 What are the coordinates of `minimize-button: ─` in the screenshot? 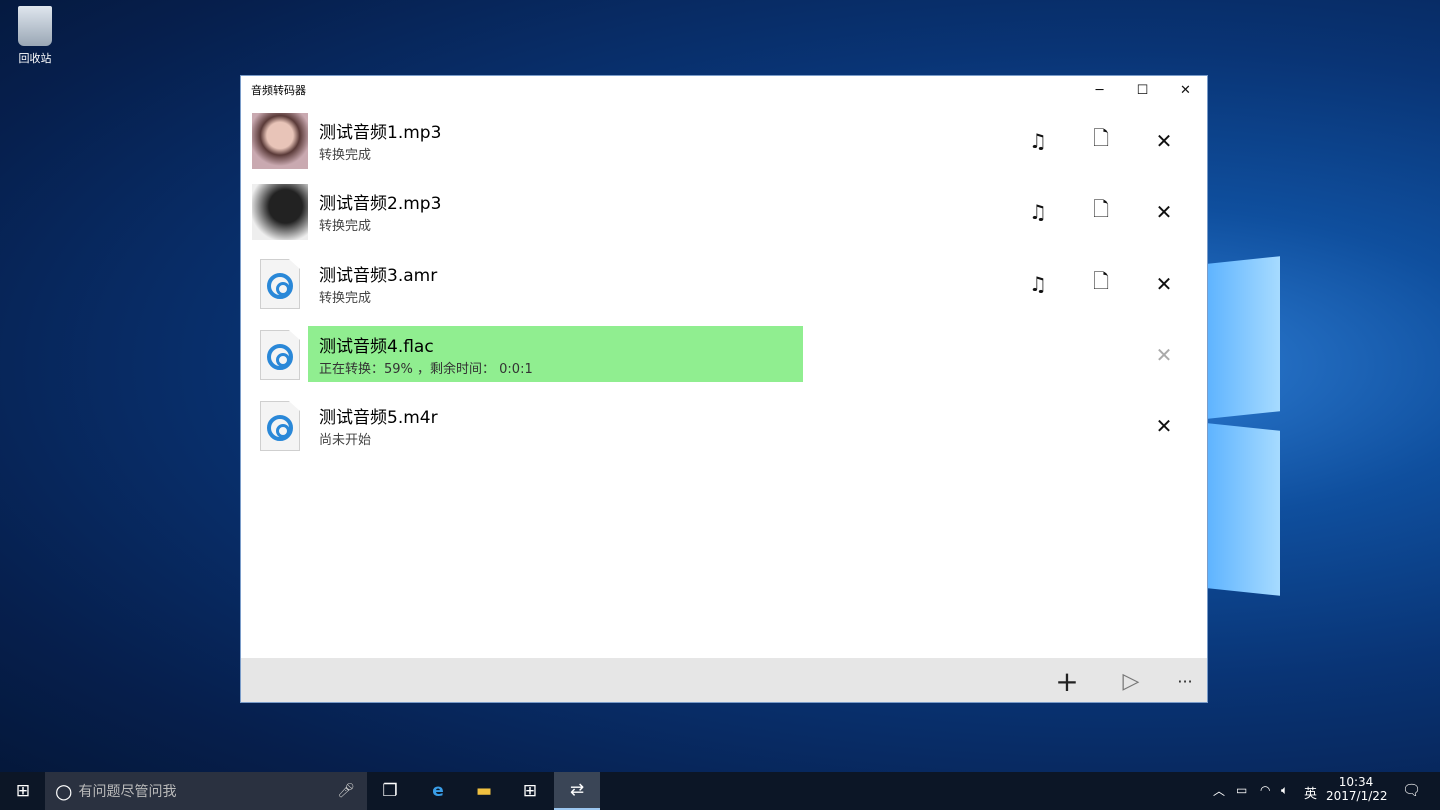 It's located at (1099, 90).